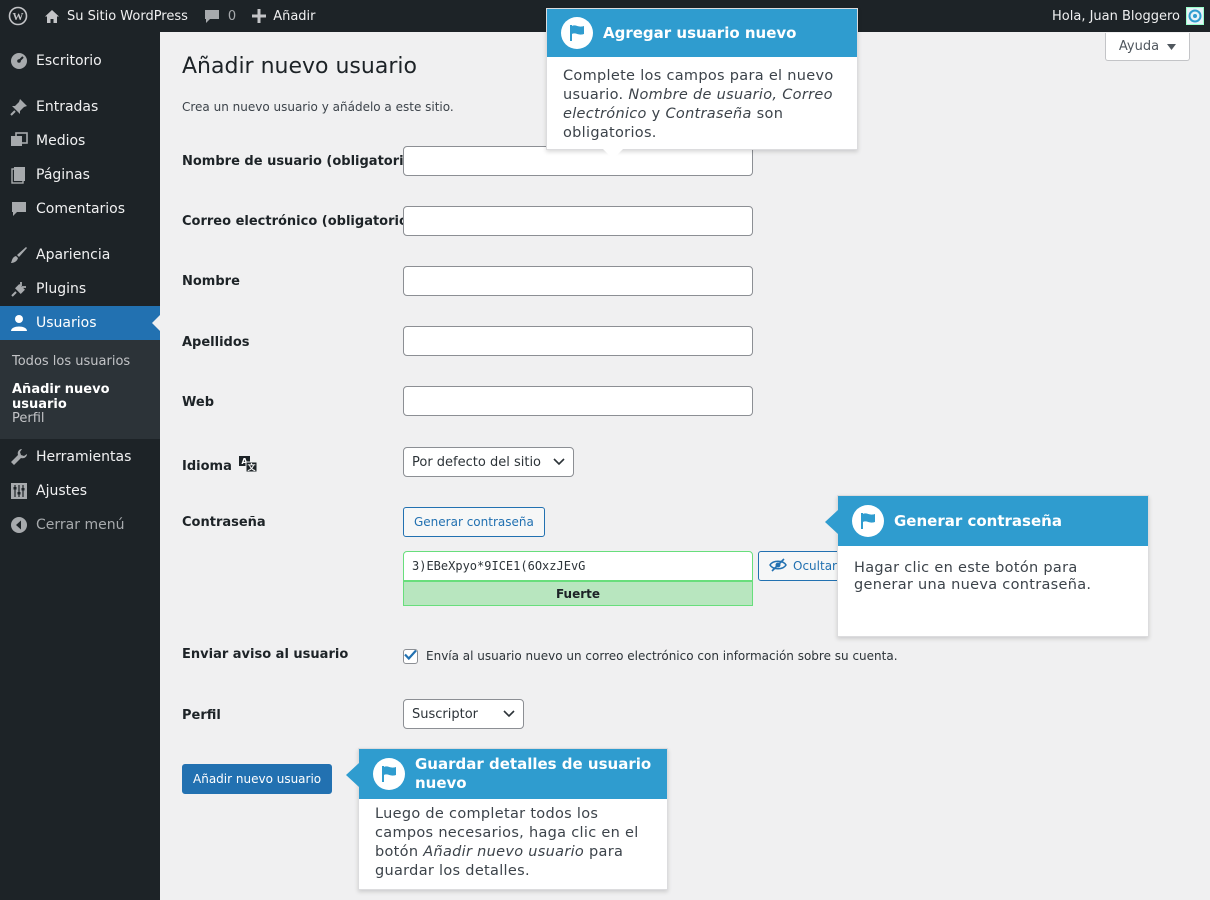  What do you see at coordinates (71, 361) in the screenshot?
I see `submenu-all-users: Todos los usuarios` at bounding box center [71, 361].